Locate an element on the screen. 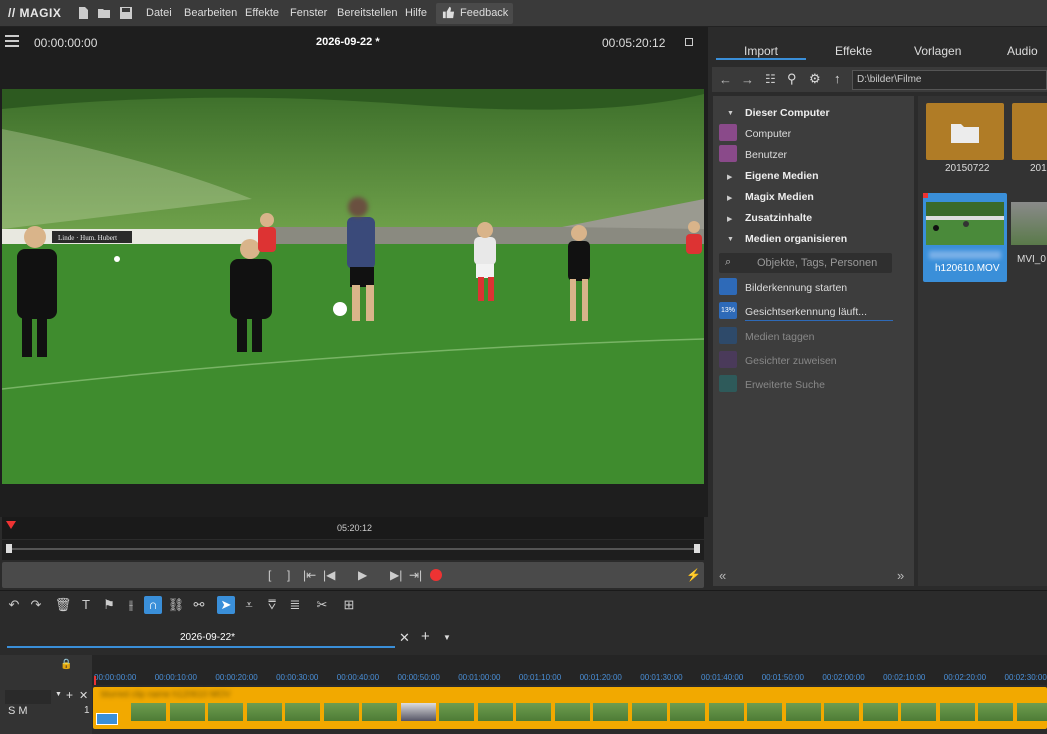 This screenshot has width=1047, height=734. video-thumb is located at coordinates (1029, 223).